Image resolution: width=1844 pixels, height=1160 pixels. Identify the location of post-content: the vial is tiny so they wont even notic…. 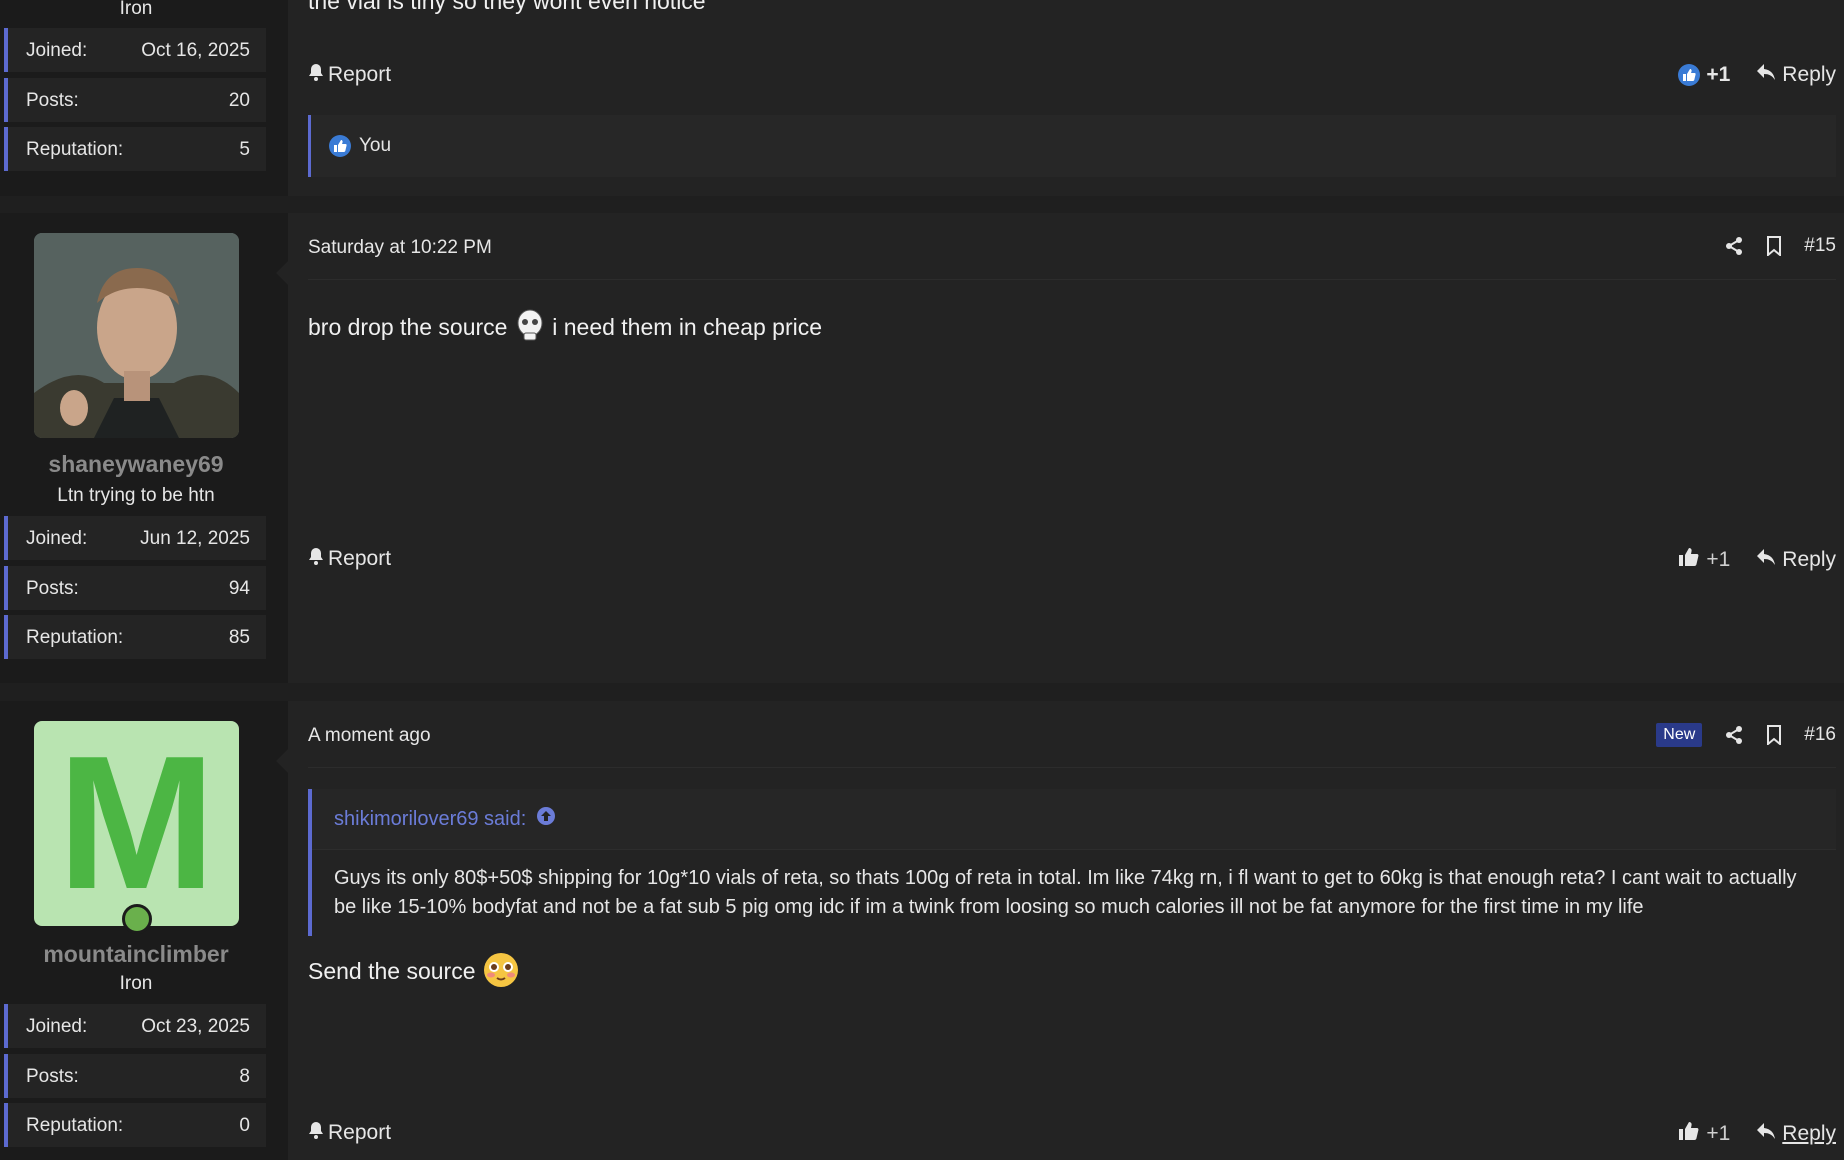
(1066, 98).